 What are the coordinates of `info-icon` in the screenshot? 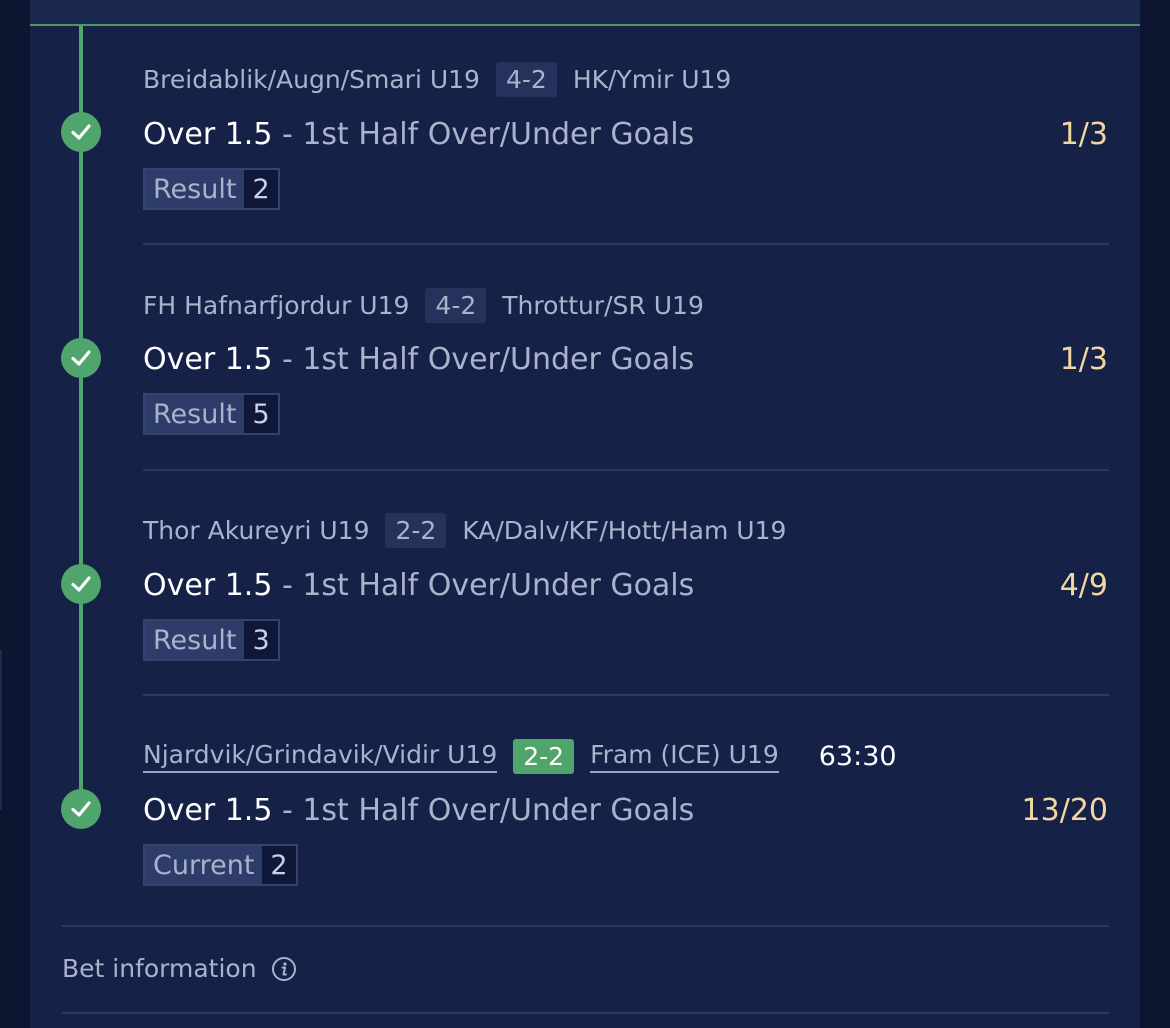 It's located at (284, 969).